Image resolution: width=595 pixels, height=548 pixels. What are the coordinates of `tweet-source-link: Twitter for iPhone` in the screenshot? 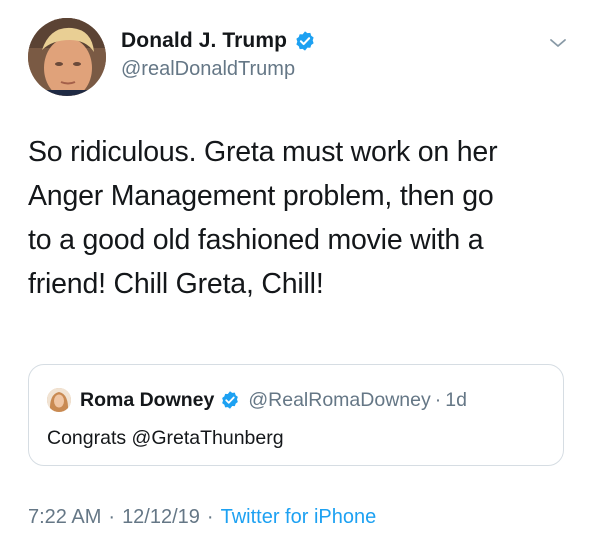 It's located at (299, 517).